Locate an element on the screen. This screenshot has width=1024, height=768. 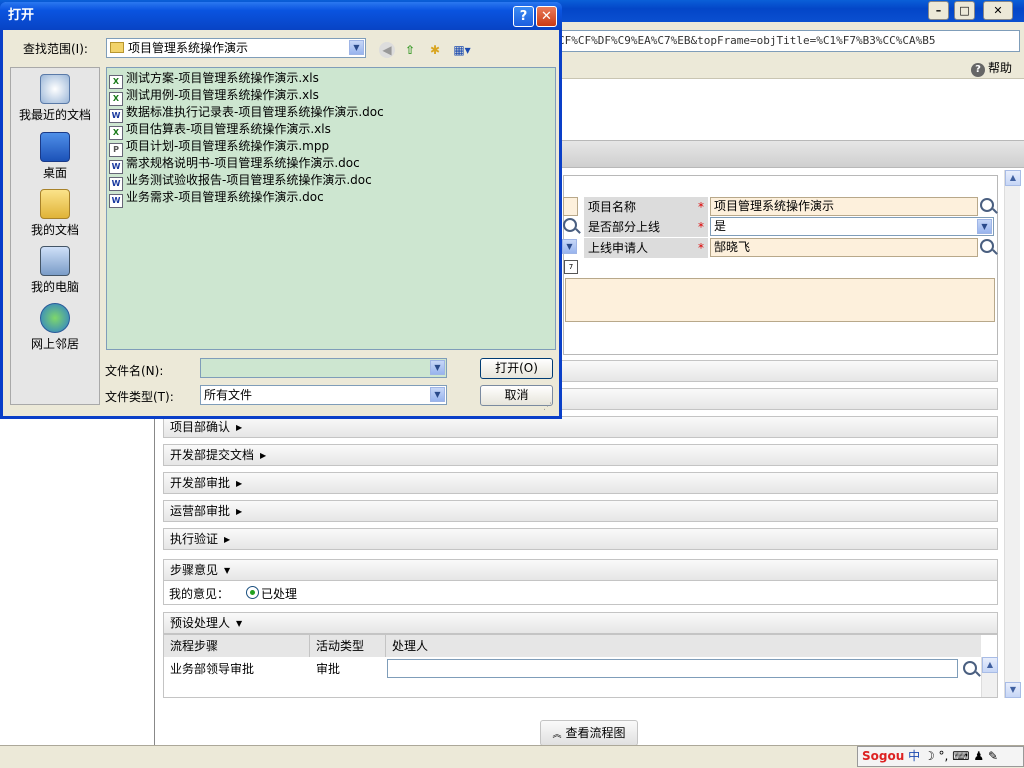
caret-down-icon: ▼ is located at coordinates (239, 623).